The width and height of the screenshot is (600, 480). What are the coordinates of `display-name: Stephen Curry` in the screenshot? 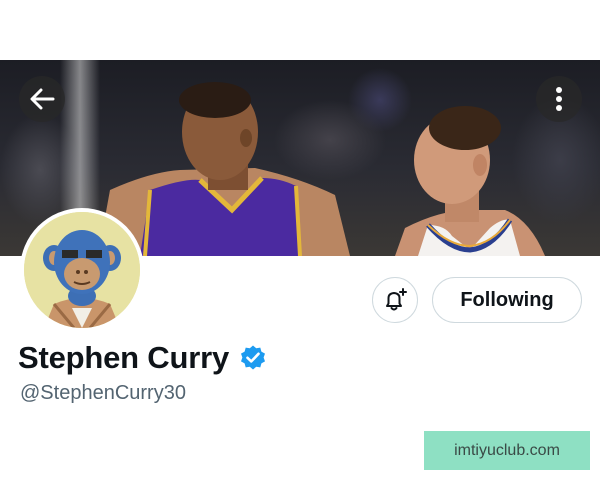 It's located at (123, 357).